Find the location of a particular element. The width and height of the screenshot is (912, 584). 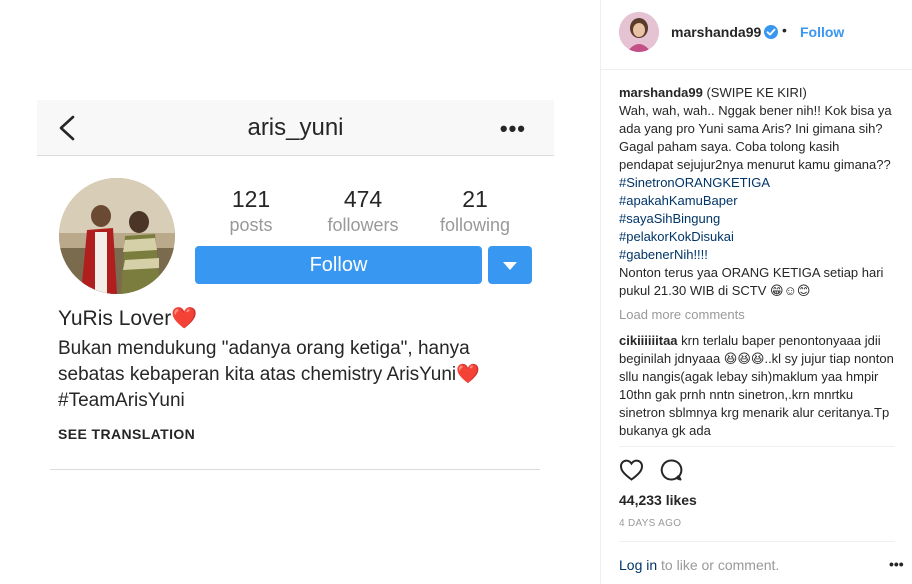

header-follow-button: Follow is located at coordinates (822, 32).